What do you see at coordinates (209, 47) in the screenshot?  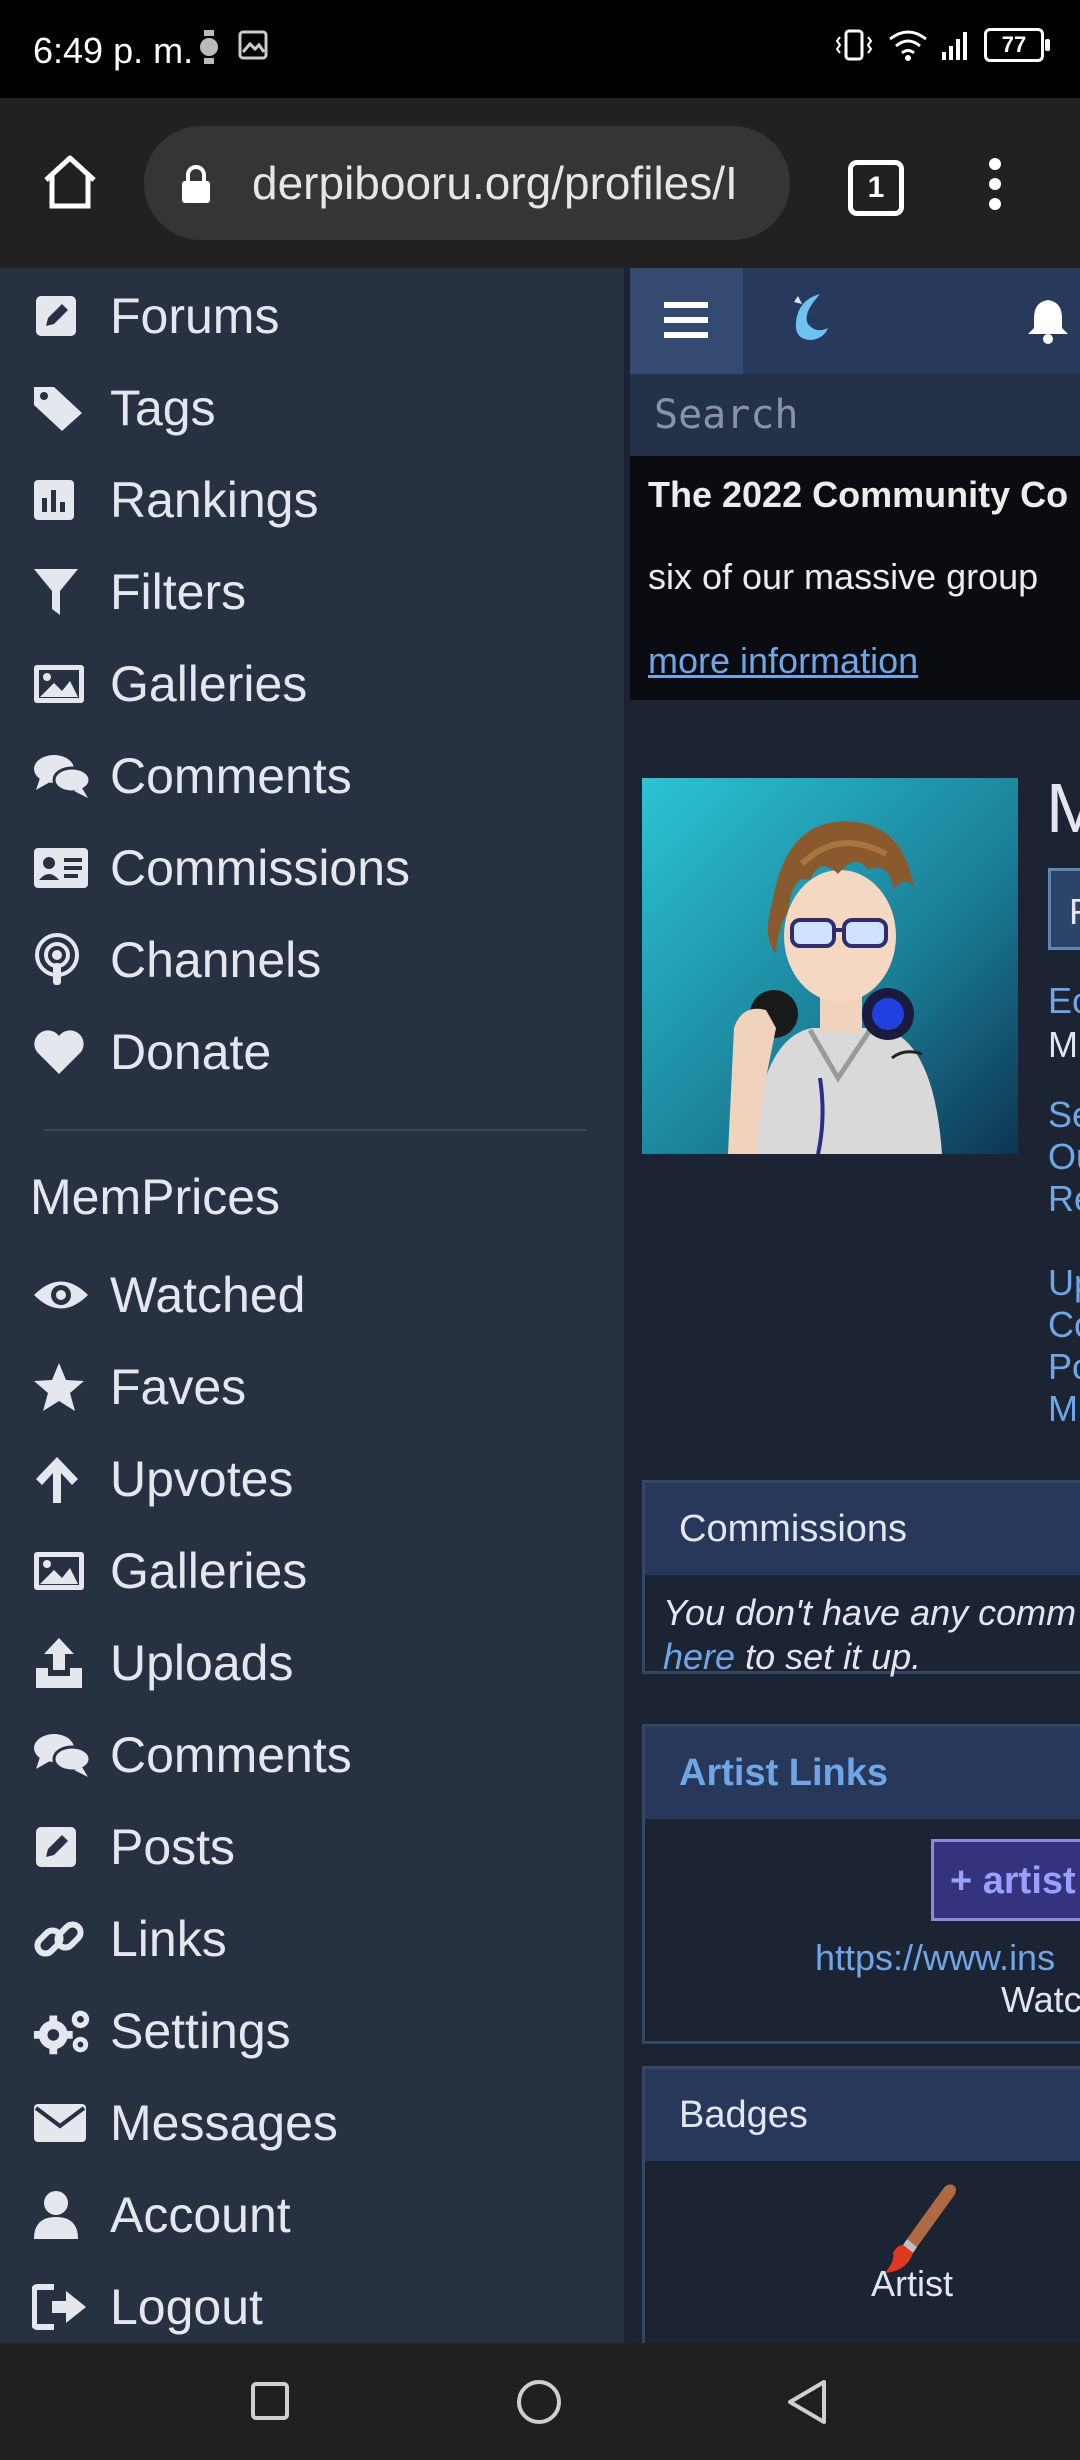 I see `watch-icon` at bounding box center [209, 47].